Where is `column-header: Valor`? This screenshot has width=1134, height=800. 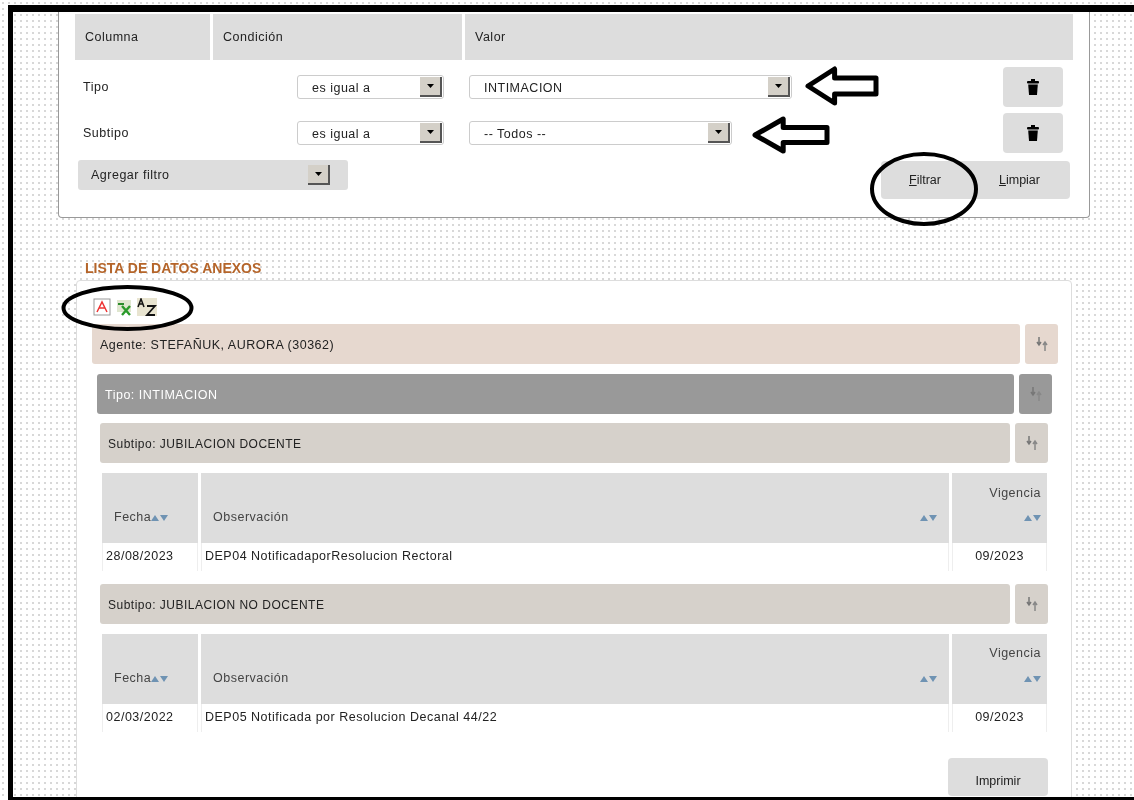 column-header: Valor is located at coordinates (769, 37).